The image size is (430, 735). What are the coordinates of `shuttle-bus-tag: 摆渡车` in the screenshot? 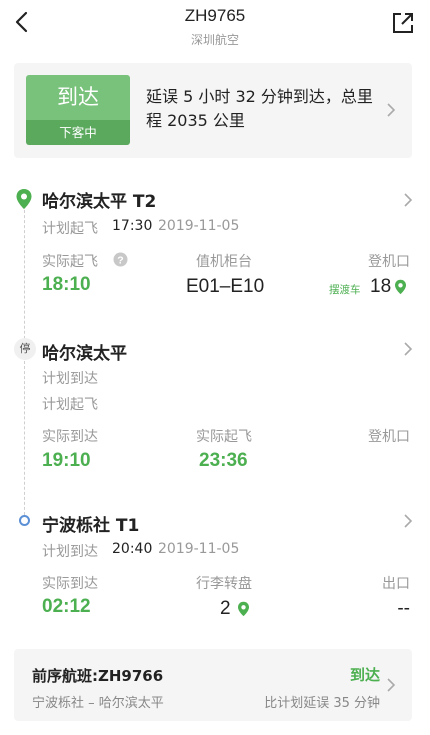 It's located at (345, 290).